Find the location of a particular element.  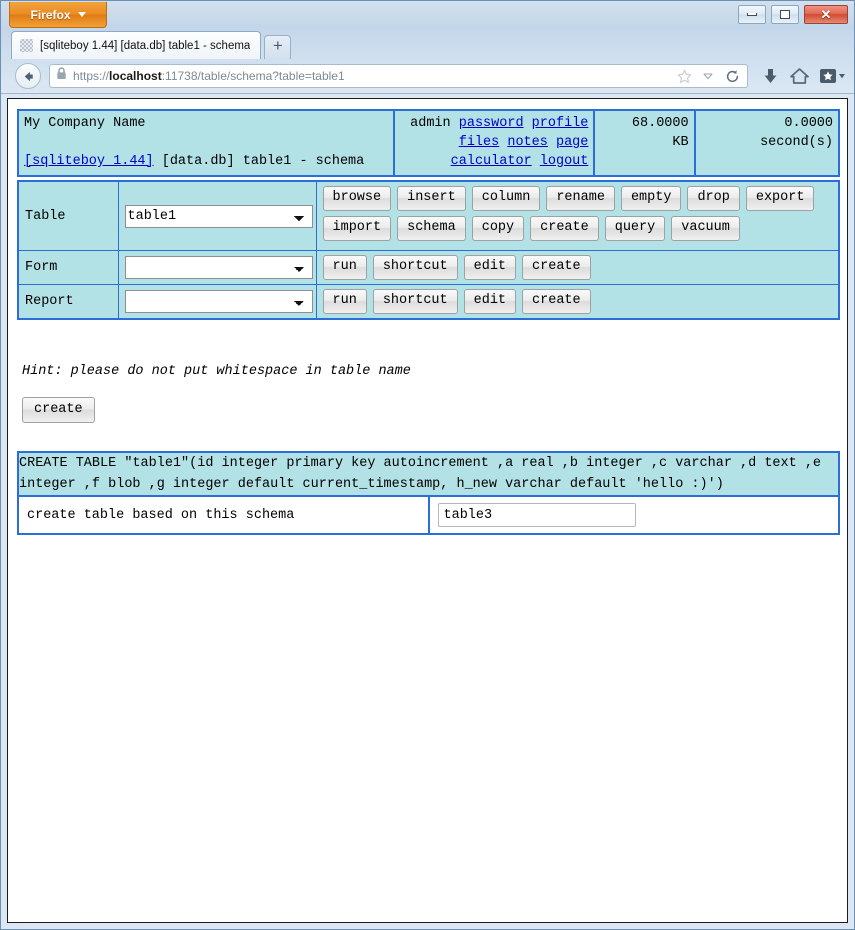

link-files: files is located at coordinates (479, 142).